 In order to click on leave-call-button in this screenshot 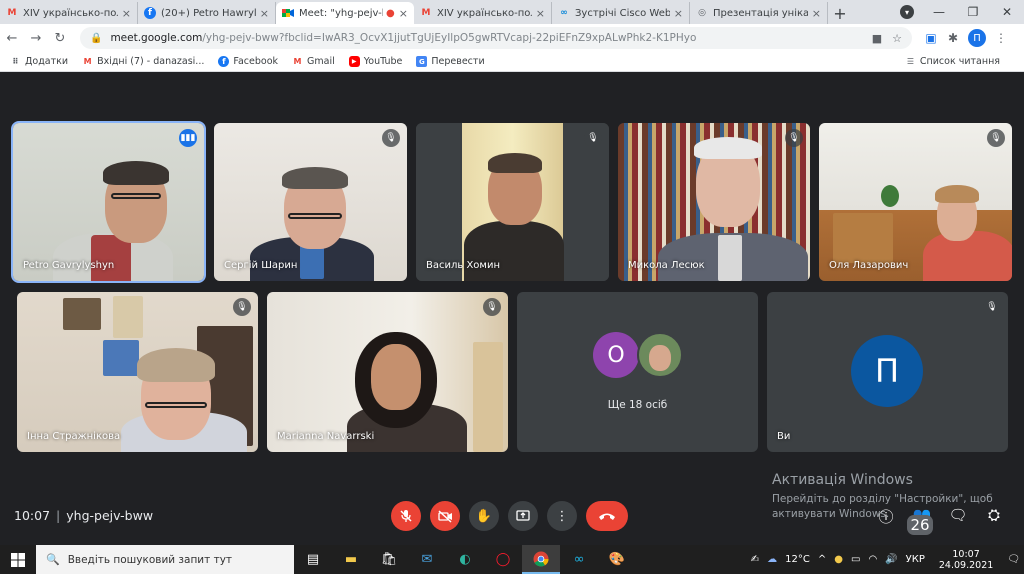, I will do `click(607, 516)`.